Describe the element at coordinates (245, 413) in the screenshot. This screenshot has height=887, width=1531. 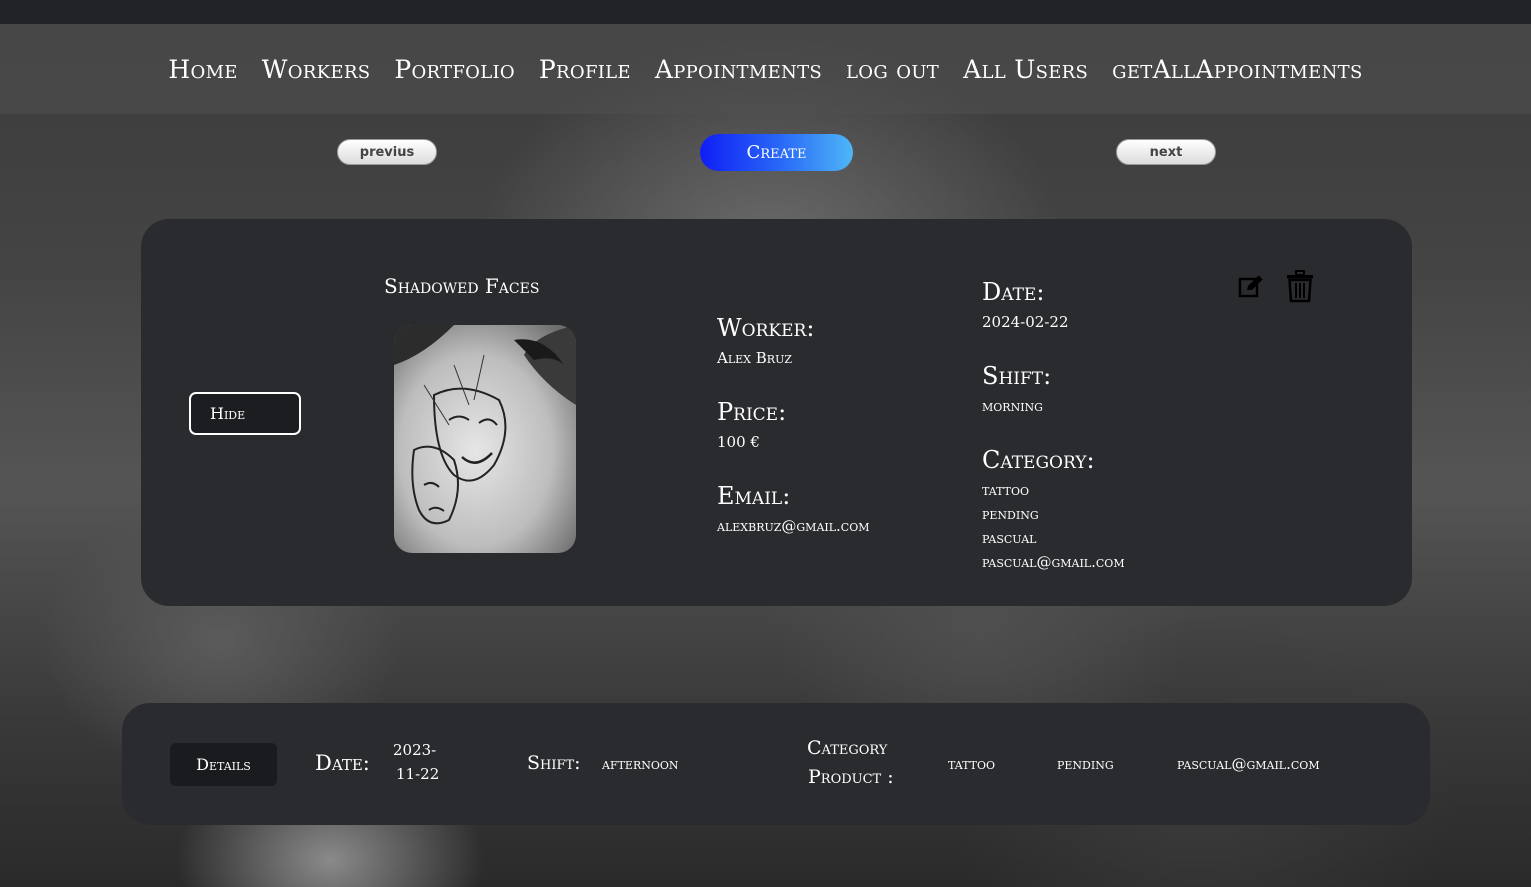
I see `hide-button: Hide` at that location.